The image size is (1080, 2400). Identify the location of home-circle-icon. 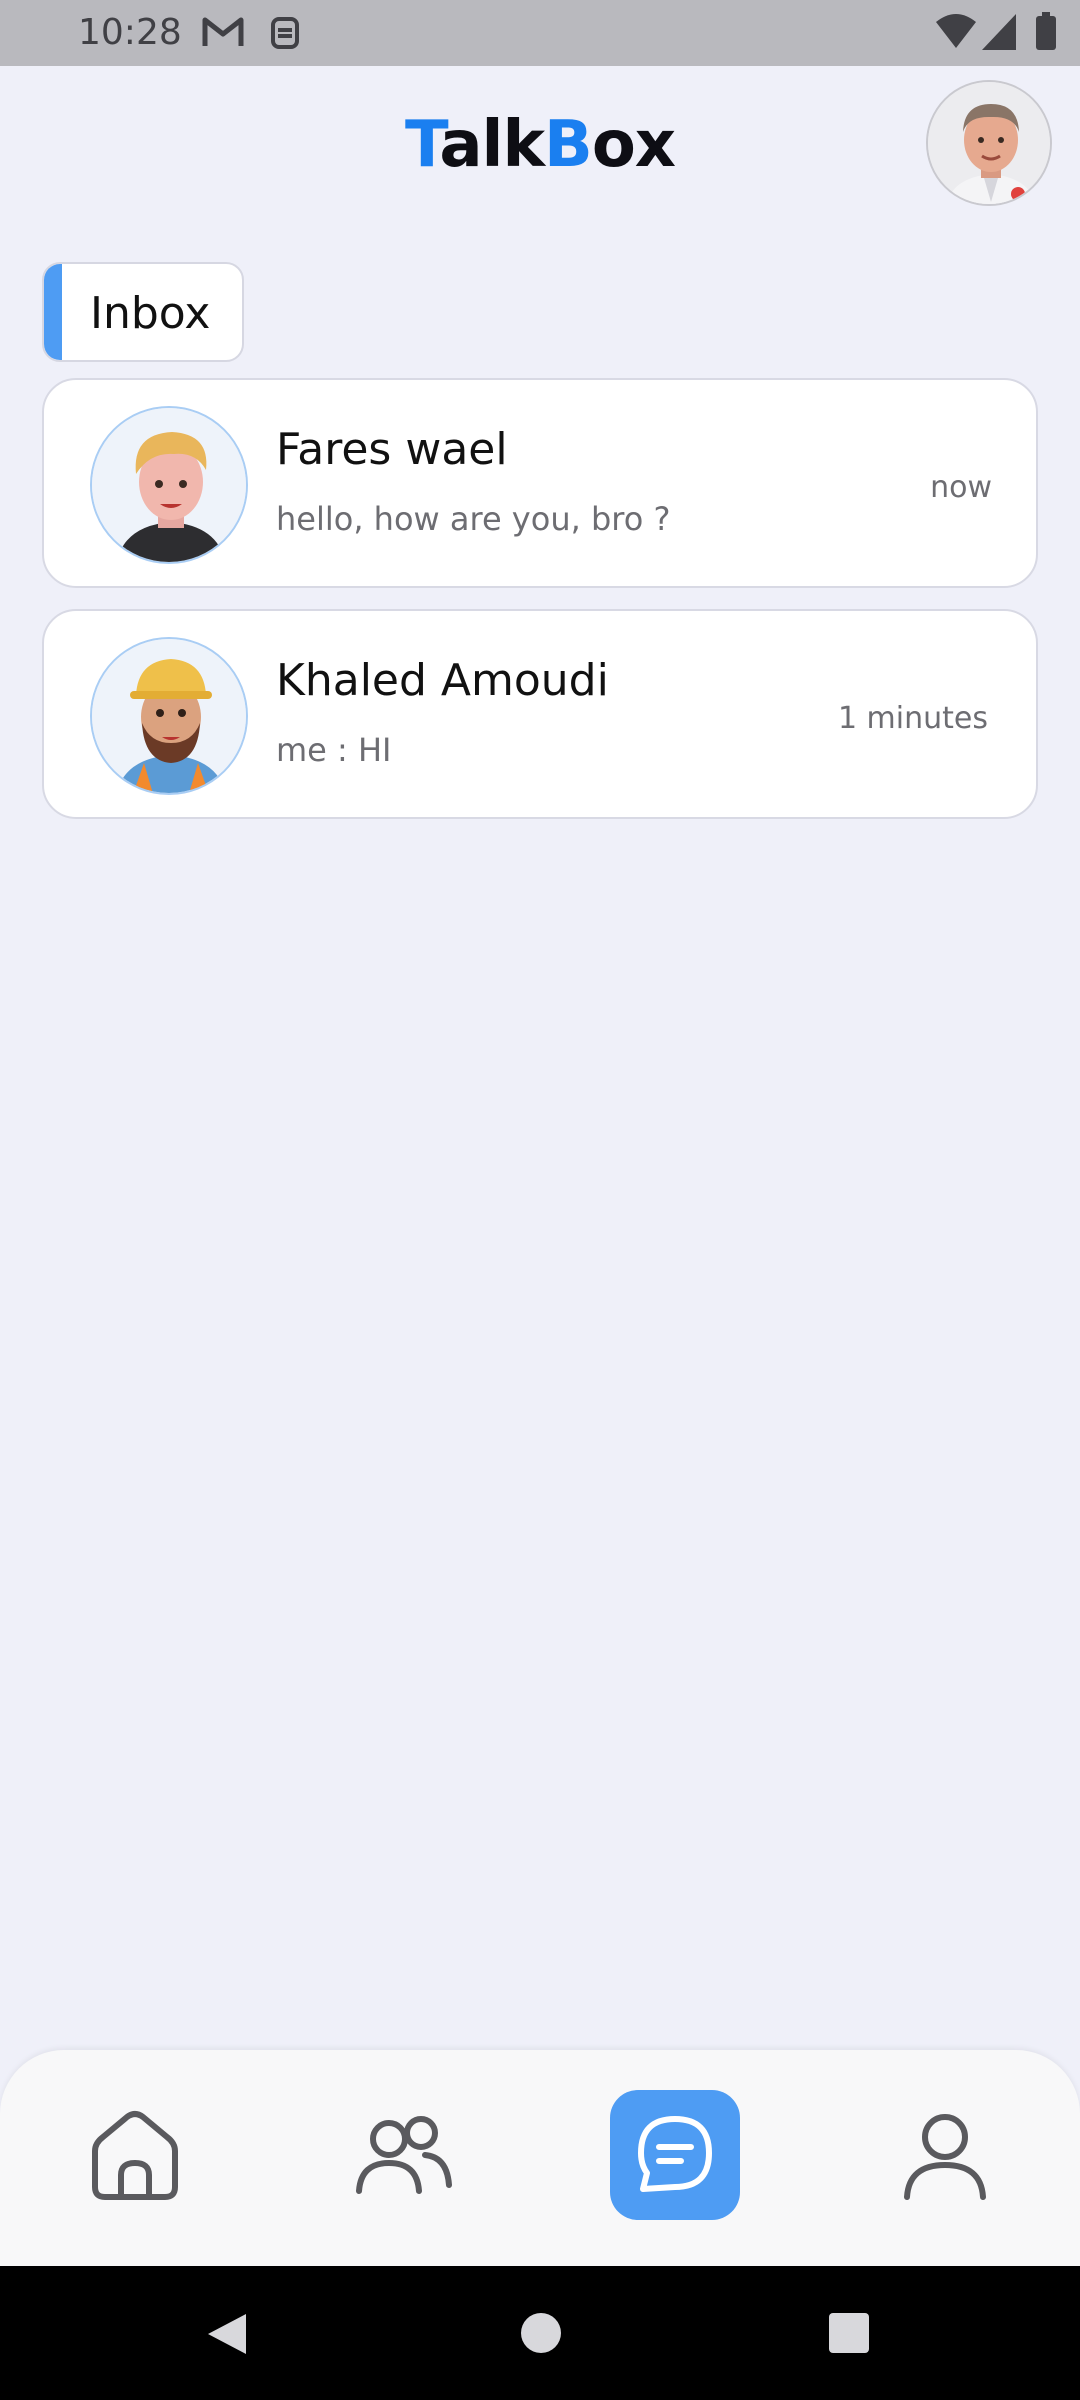
(541, 2335).